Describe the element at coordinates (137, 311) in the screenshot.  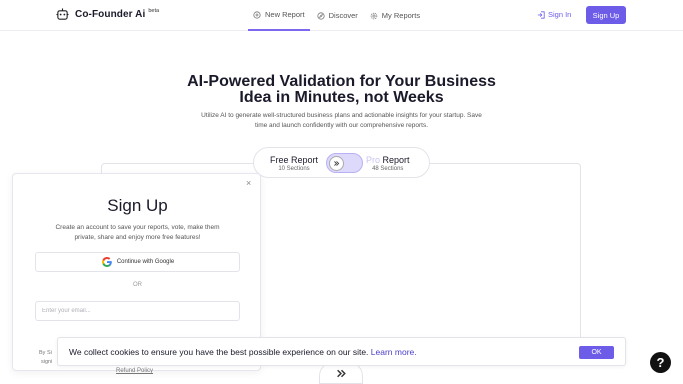
I see `email-field` at that location.